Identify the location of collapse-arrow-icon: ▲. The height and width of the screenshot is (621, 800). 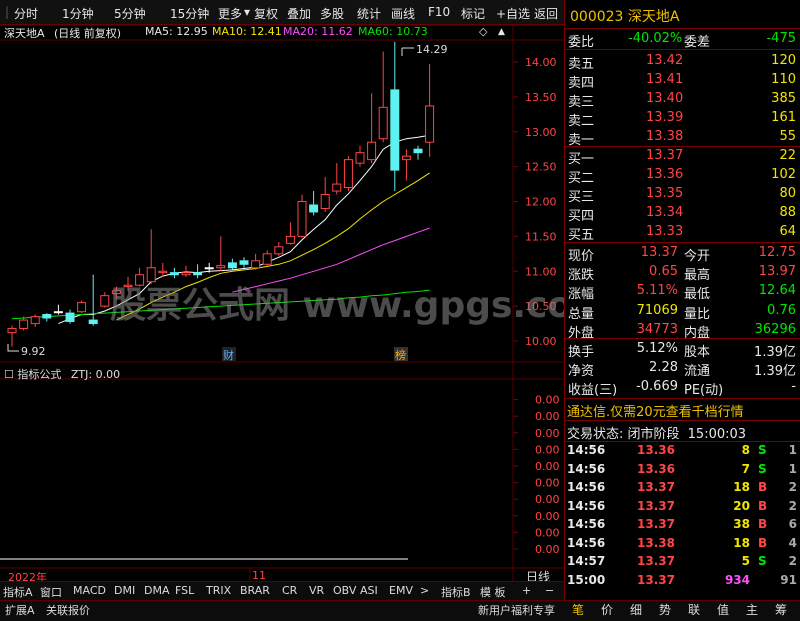
(501, 32).